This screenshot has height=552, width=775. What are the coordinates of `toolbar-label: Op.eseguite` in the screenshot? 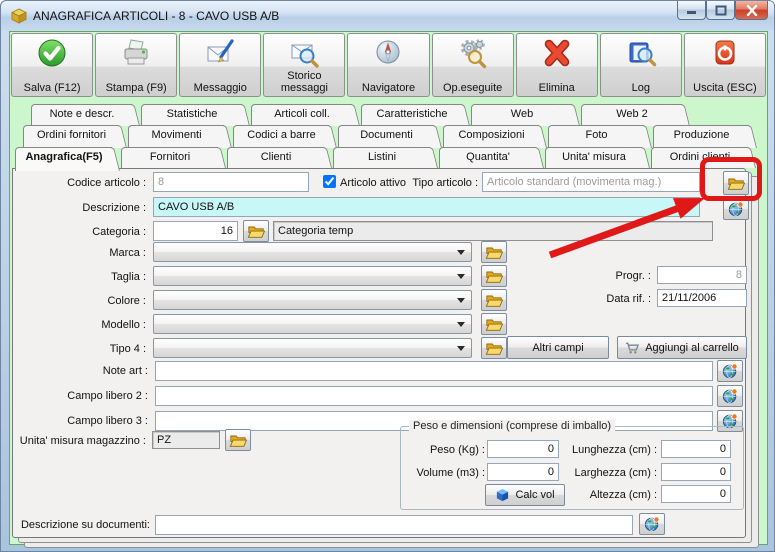 It's located at (472, 88).